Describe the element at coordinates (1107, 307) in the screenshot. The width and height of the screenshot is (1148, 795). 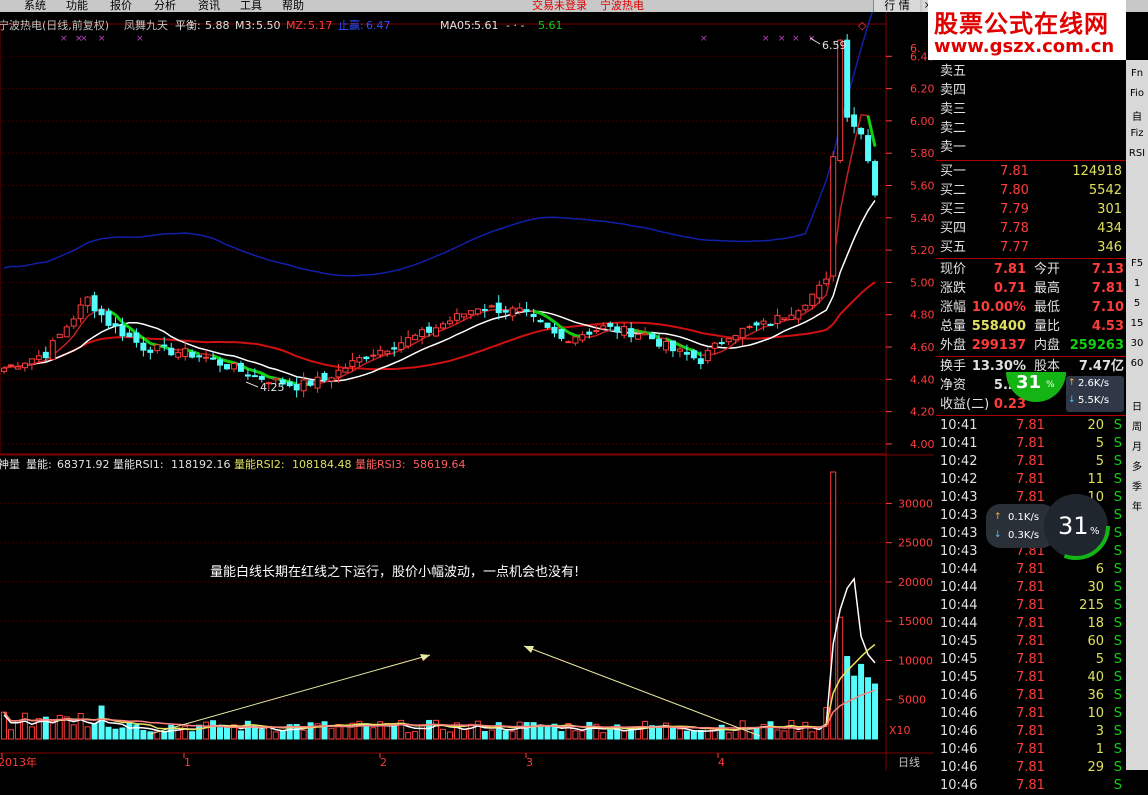
I see `stat-value-right: 7.10` at that location.